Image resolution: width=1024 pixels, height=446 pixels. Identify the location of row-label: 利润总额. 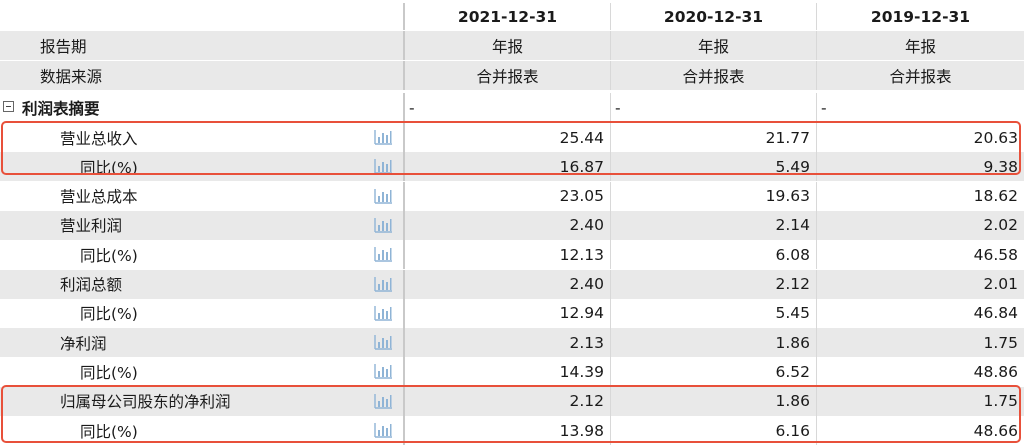
(91, 285).